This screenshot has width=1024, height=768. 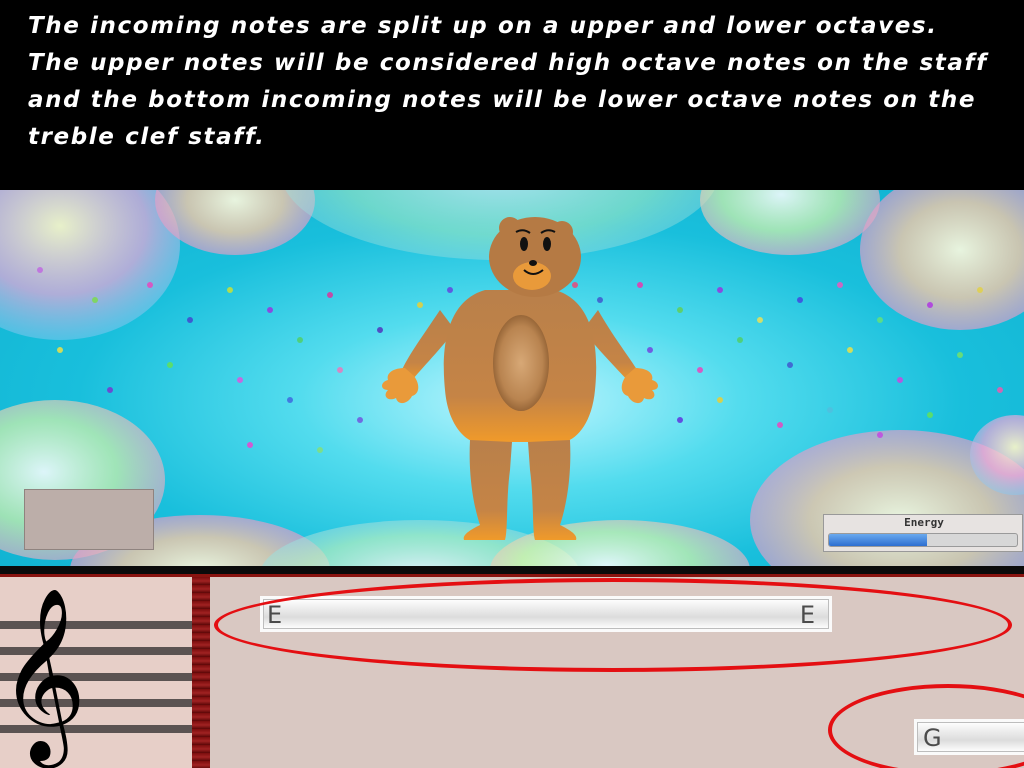 I want to click on treble-clef-staff: 𝄞, so click(x=96, y=672).